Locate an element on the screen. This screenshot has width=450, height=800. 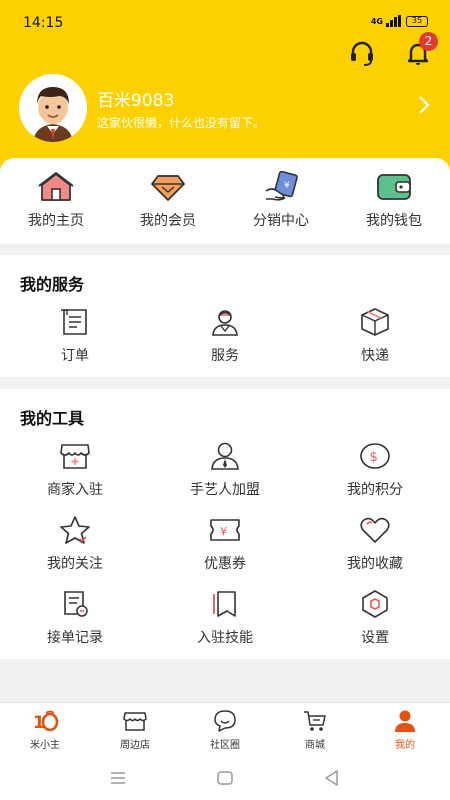
tool-settings: 设置 is located at coordinates (375, 624).